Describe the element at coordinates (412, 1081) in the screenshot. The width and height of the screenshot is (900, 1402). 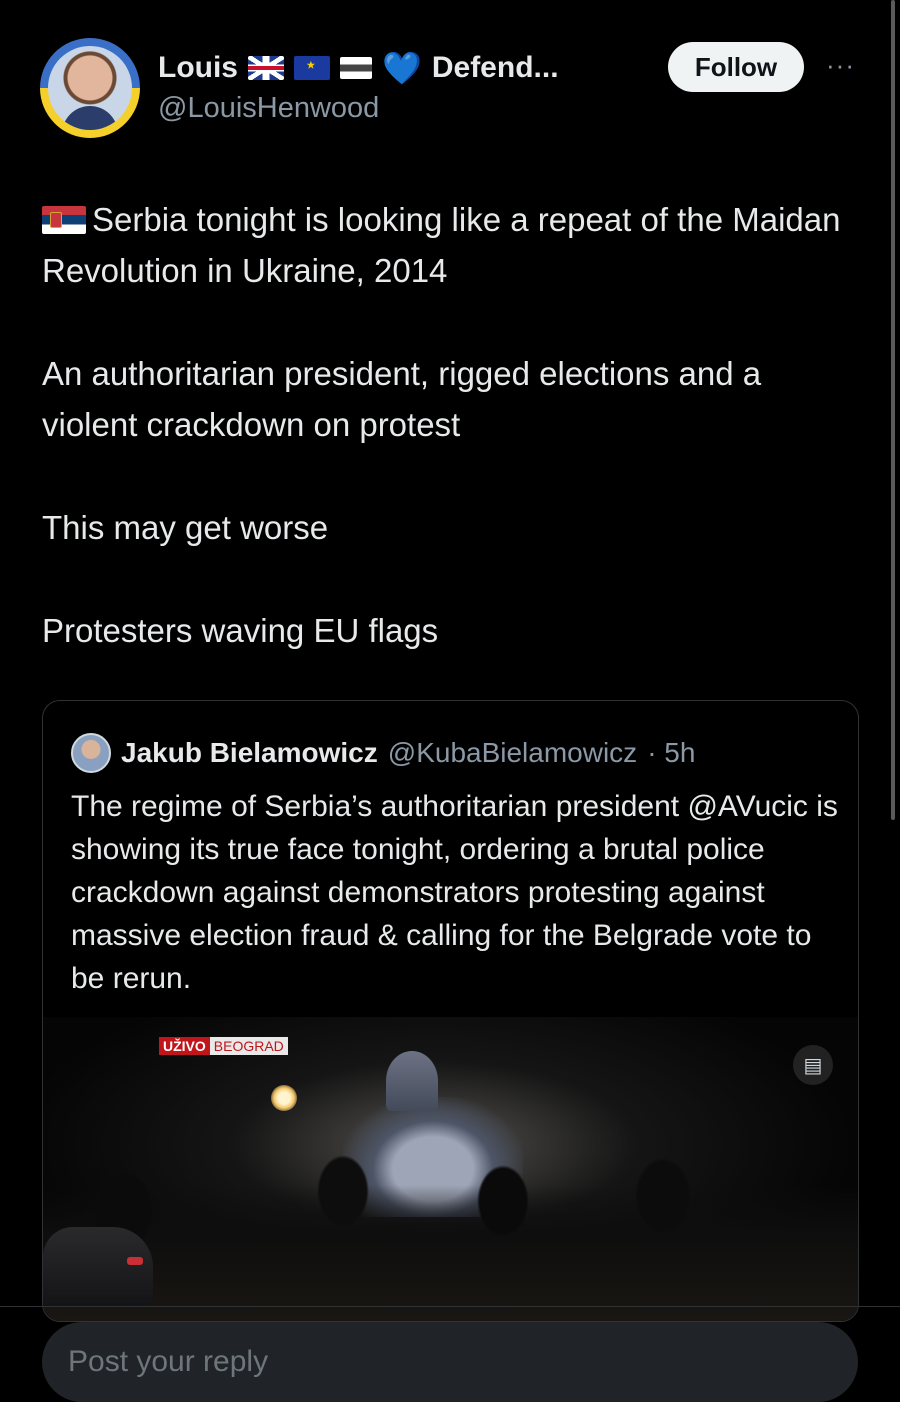
I see `dome-shape` at that location.